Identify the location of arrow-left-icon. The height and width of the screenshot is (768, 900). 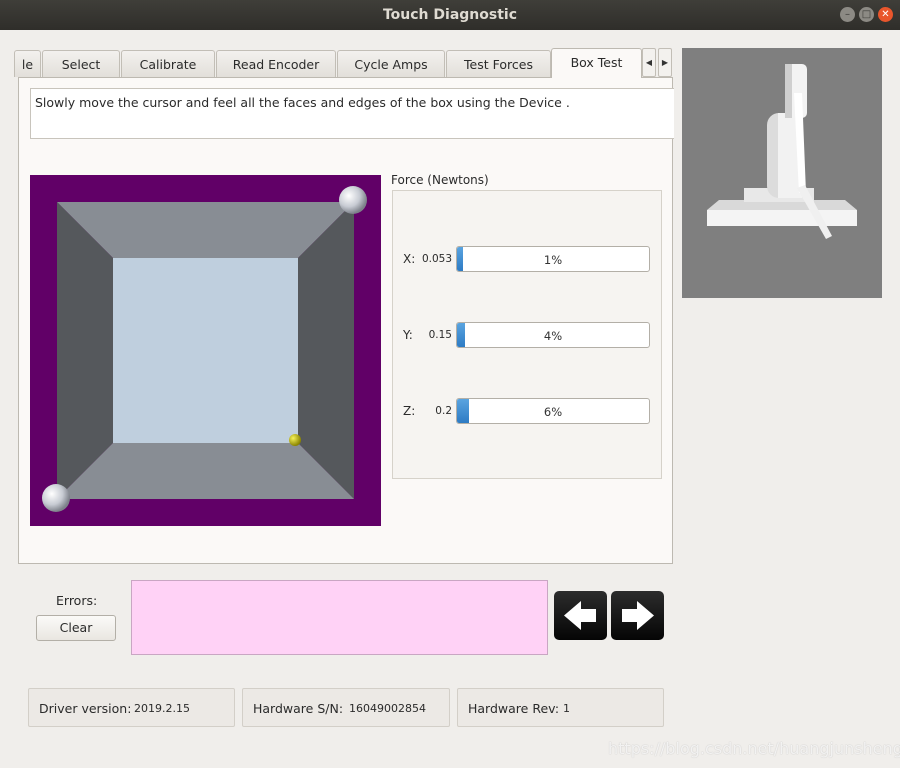
(580, 615).